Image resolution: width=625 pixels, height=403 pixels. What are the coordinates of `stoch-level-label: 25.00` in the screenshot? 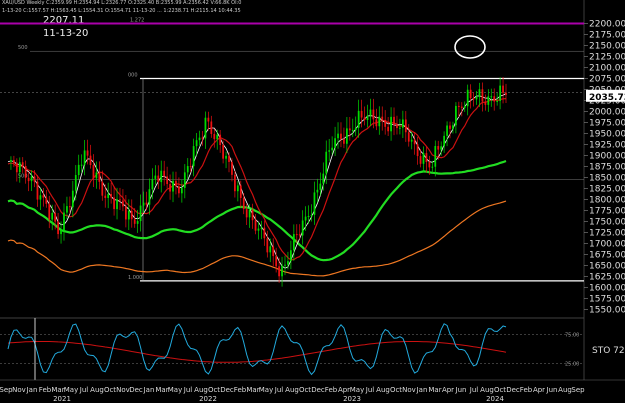 It's located at (572, 365).